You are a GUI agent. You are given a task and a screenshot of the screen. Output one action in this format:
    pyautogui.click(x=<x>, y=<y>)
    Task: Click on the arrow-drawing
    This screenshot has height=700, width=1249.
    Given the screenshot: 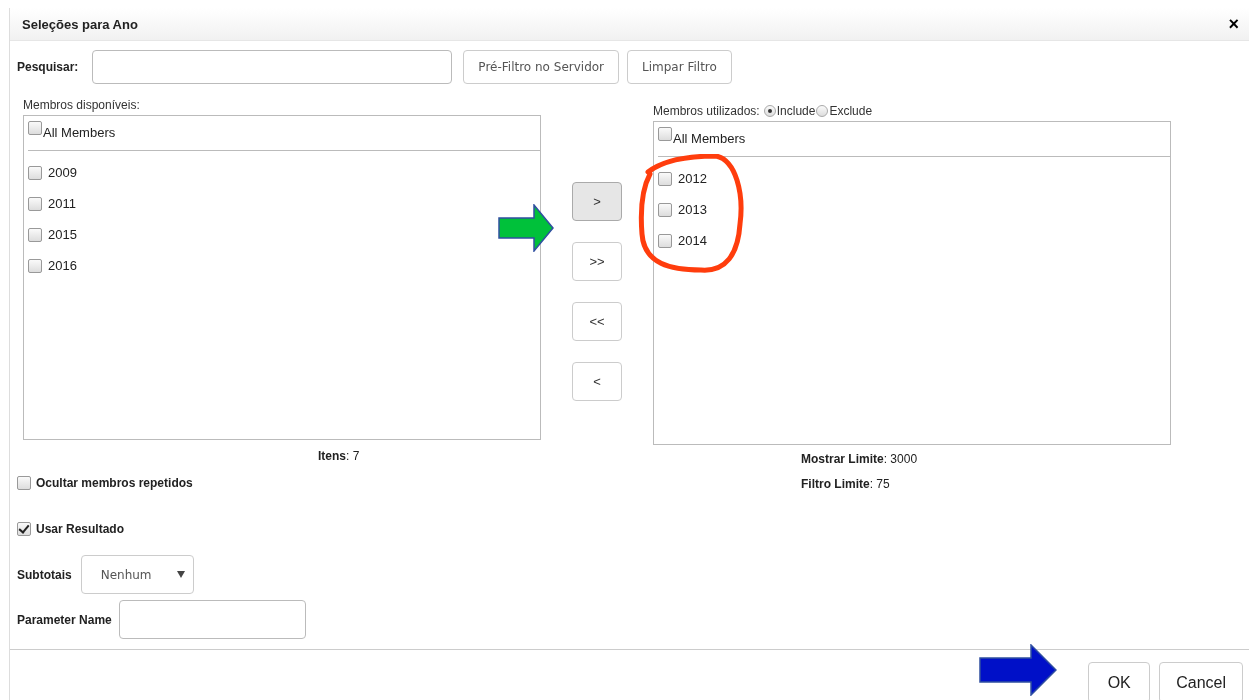 What is the action you would take?
    pyautogui.click(x=526, y=228)
    